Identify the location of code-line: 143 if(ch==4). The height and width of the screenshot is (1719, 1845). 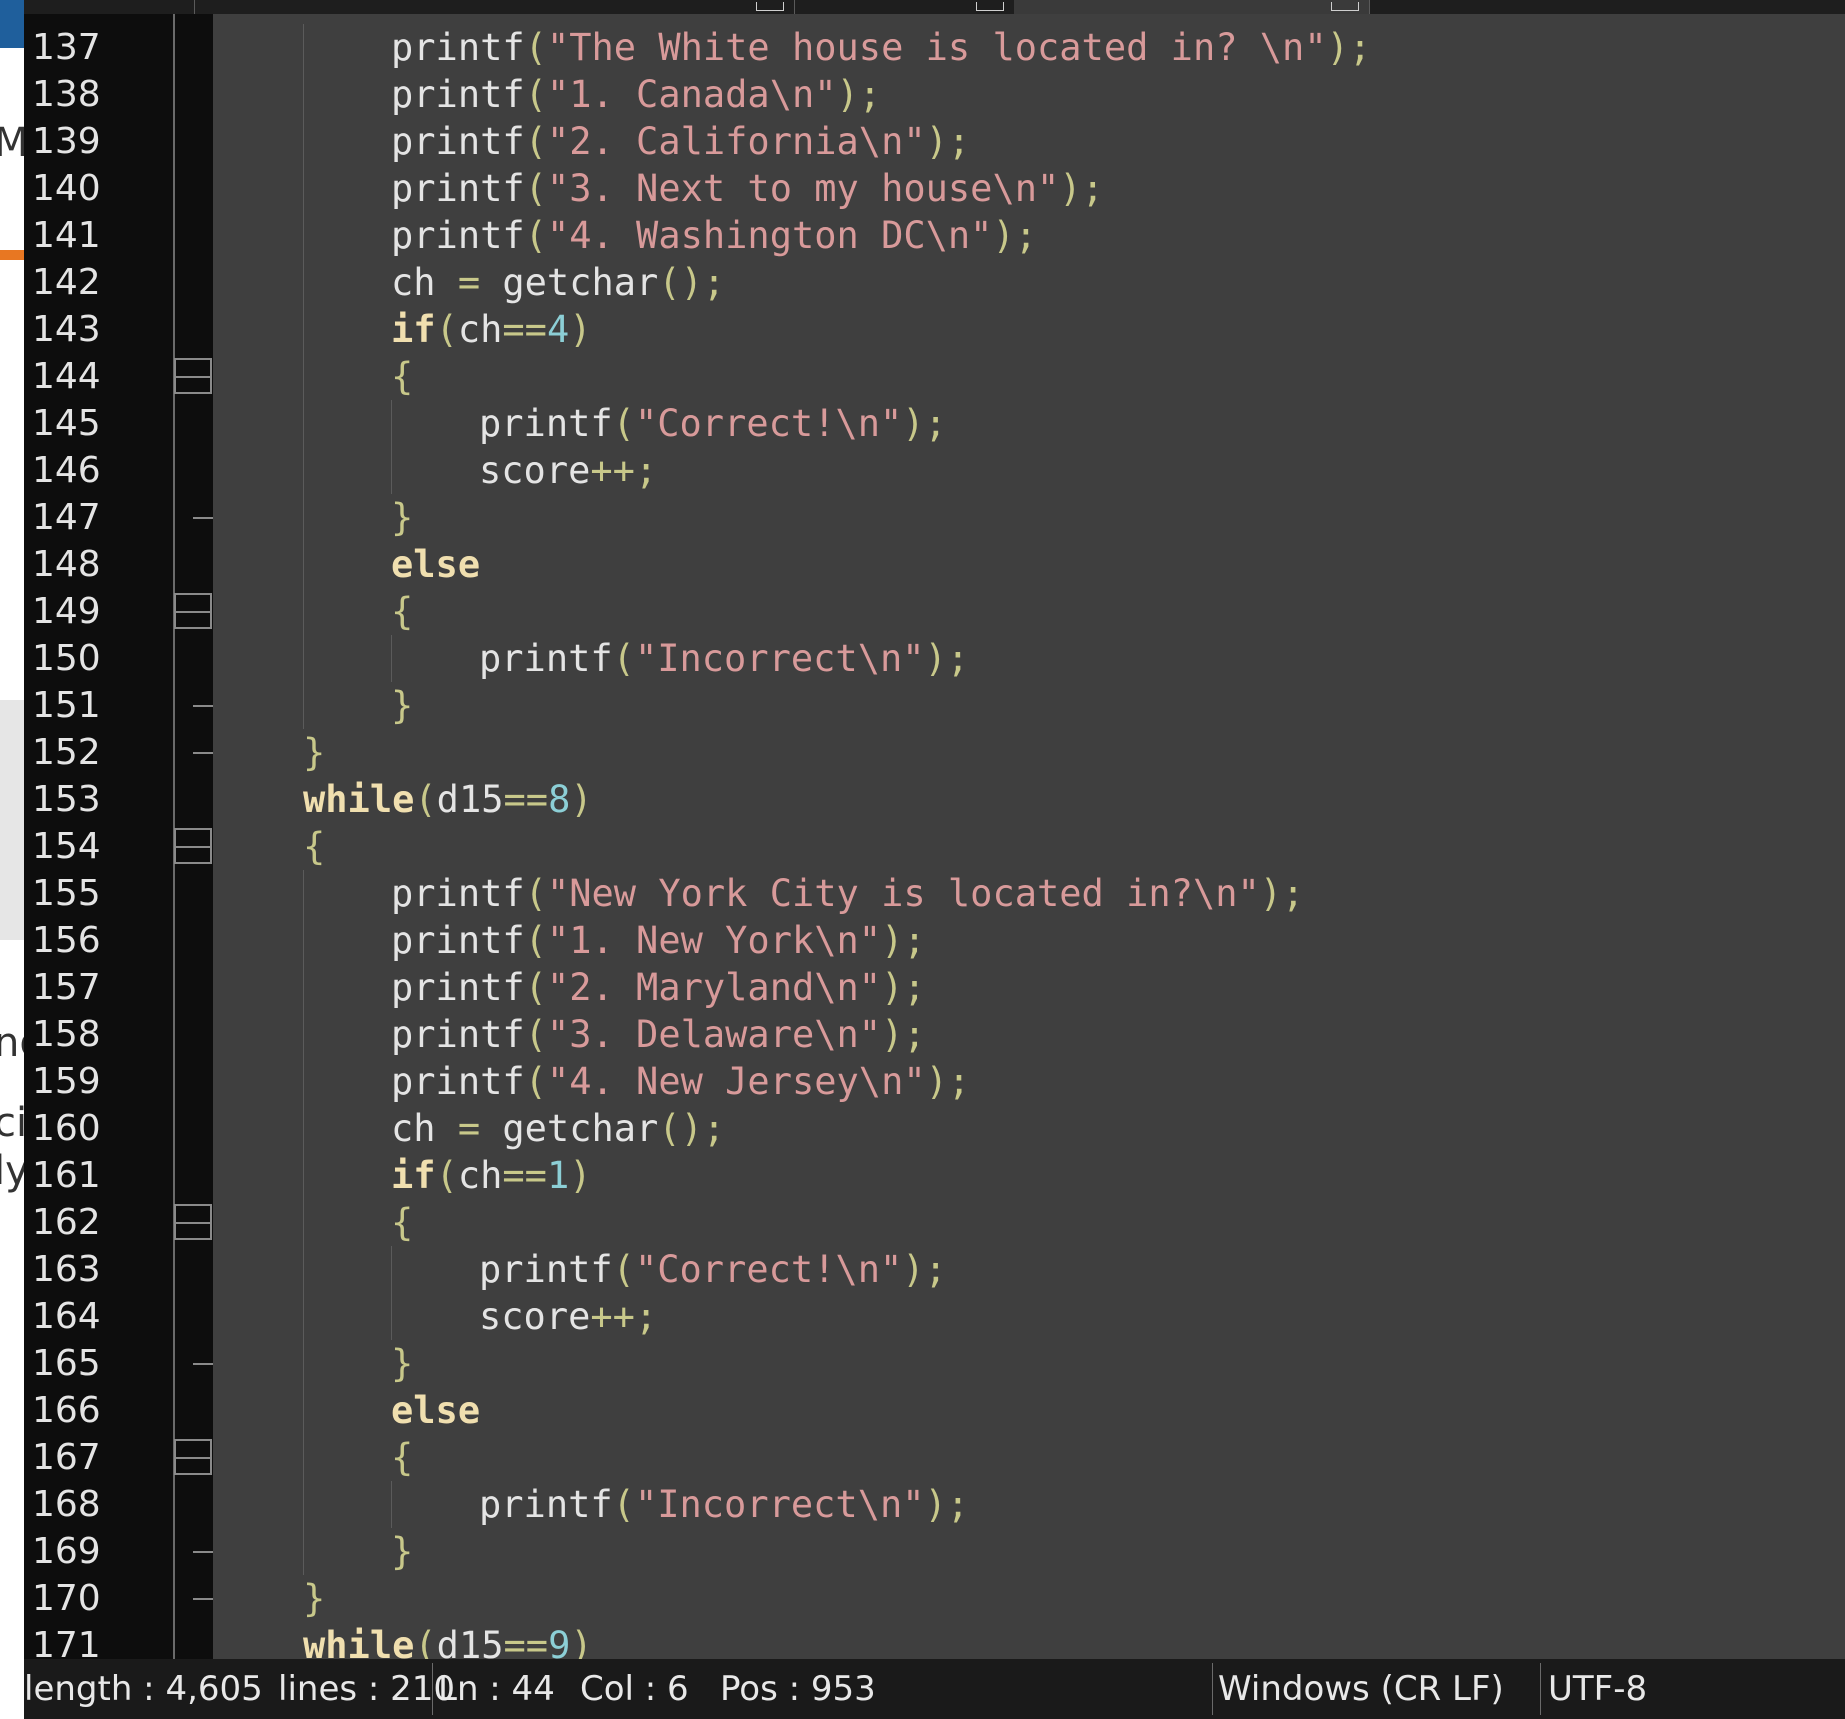
(934, 329).